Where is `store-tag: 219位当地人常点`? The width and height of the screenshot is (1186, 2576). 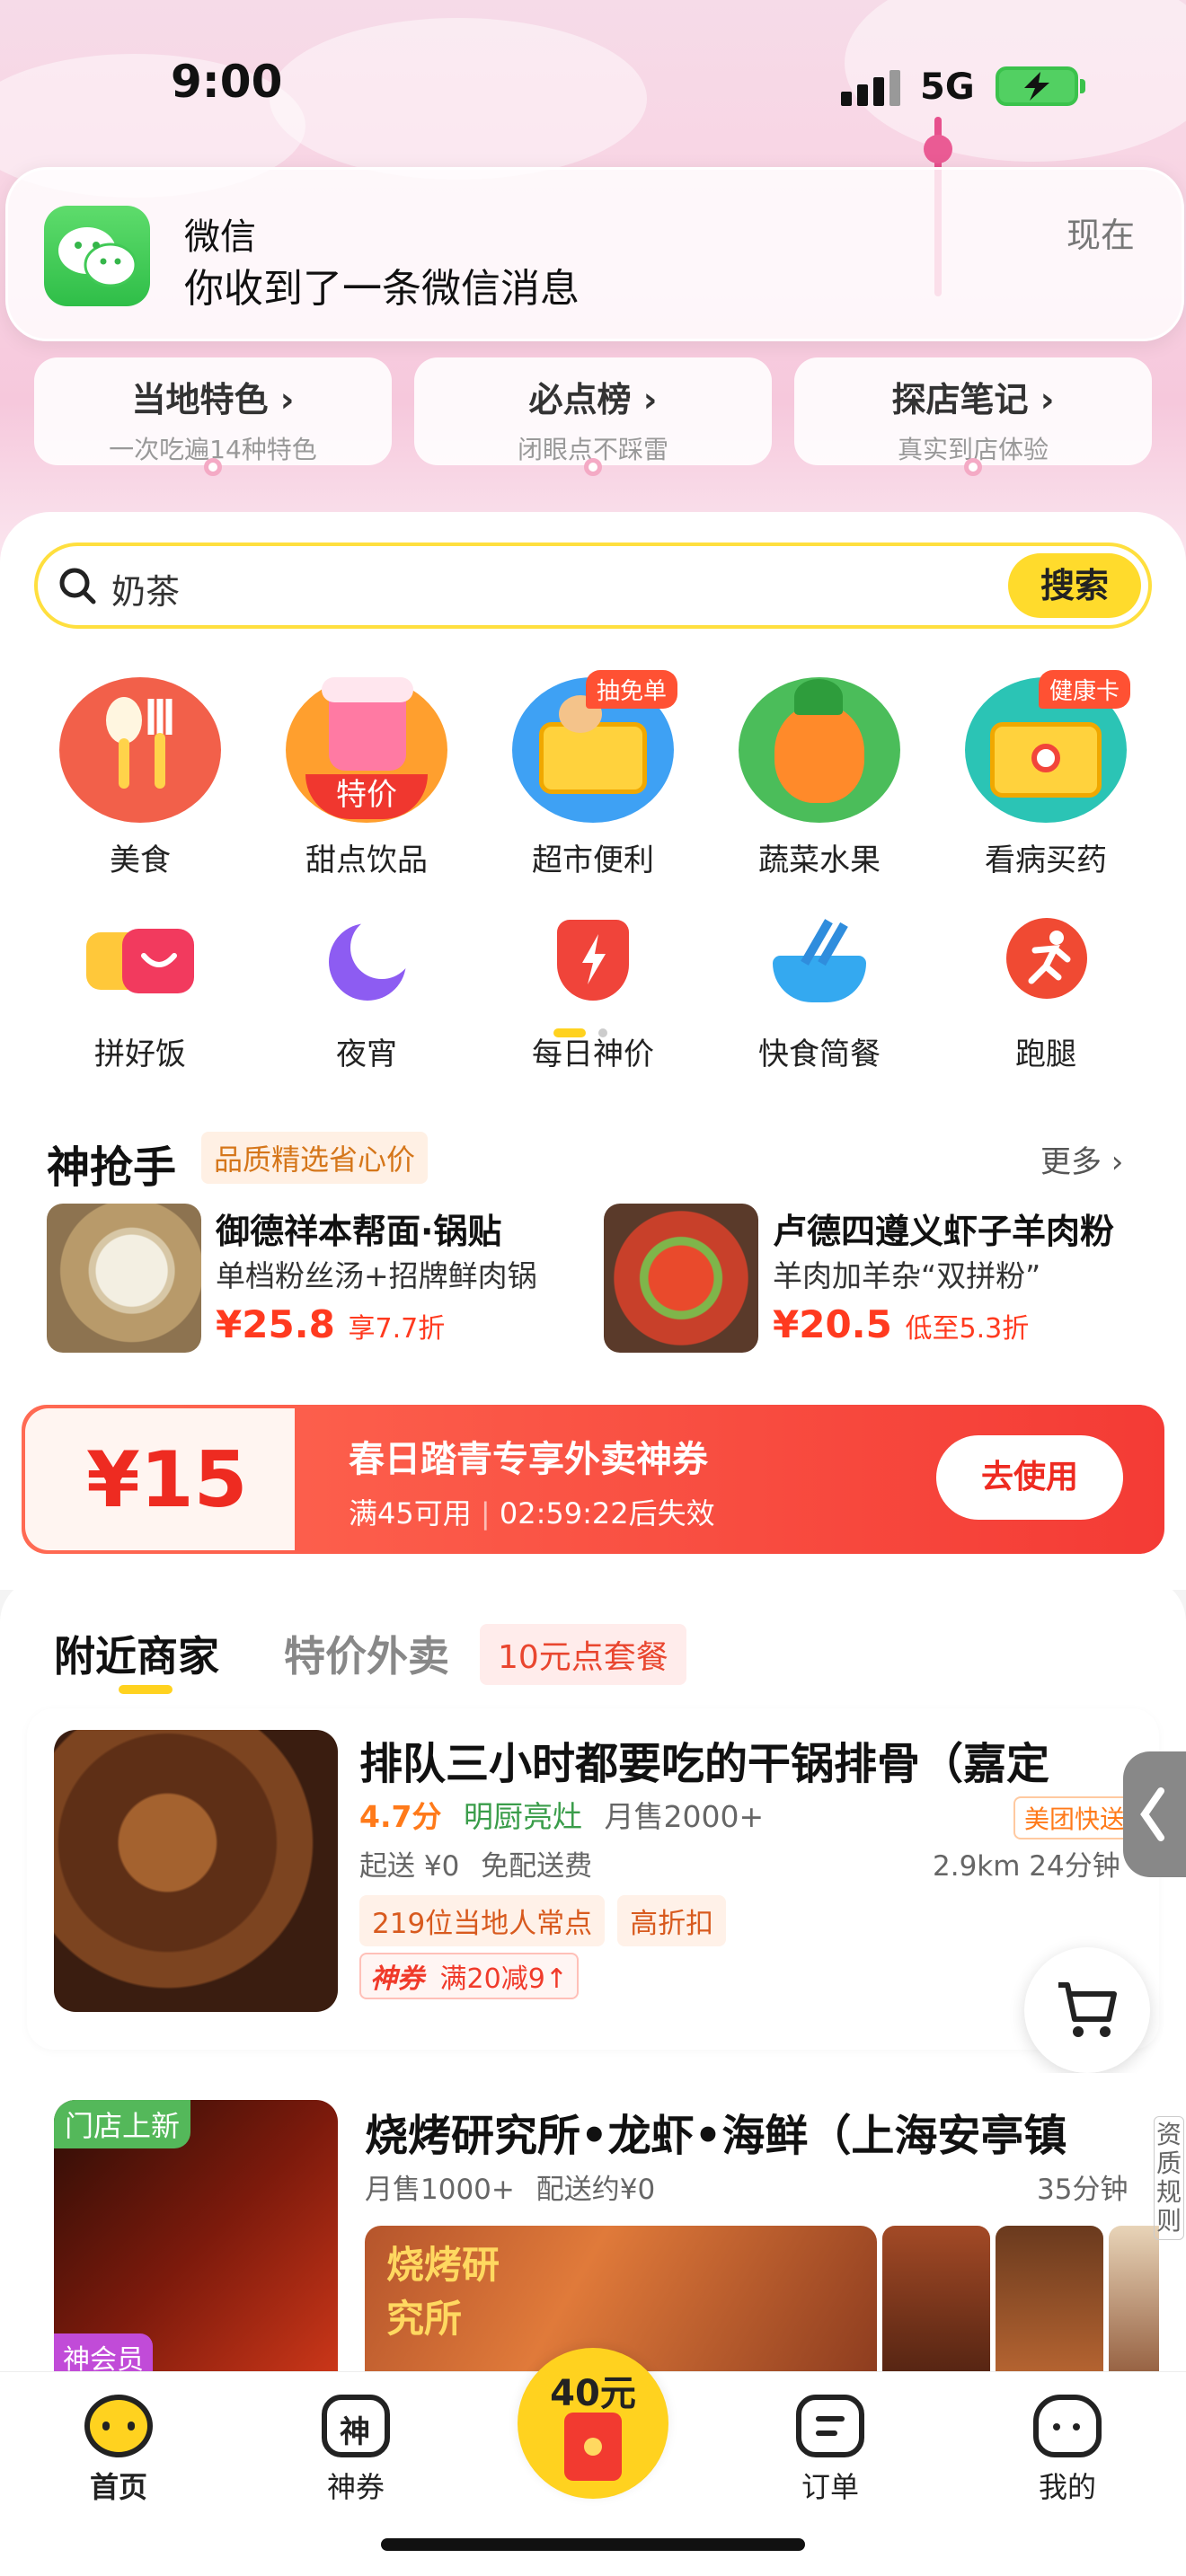
store-tag: 219位当地人常点 is located at coordinates (482, 1920).